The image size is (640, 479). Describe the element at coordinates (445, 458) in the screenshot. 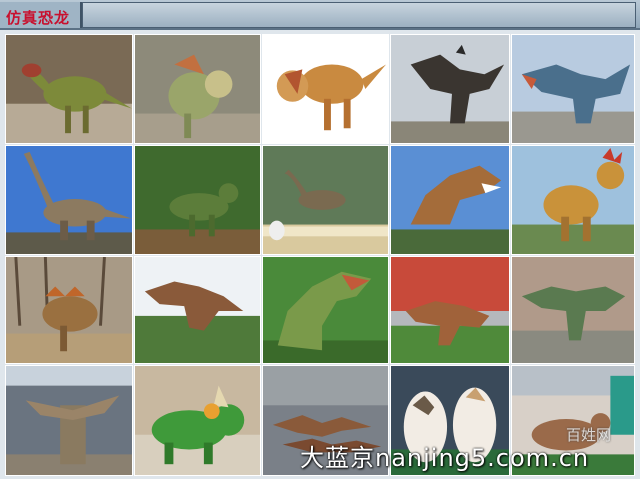

I see `site-watermark: 大蓝京nanjing5.com.cn` at that location.